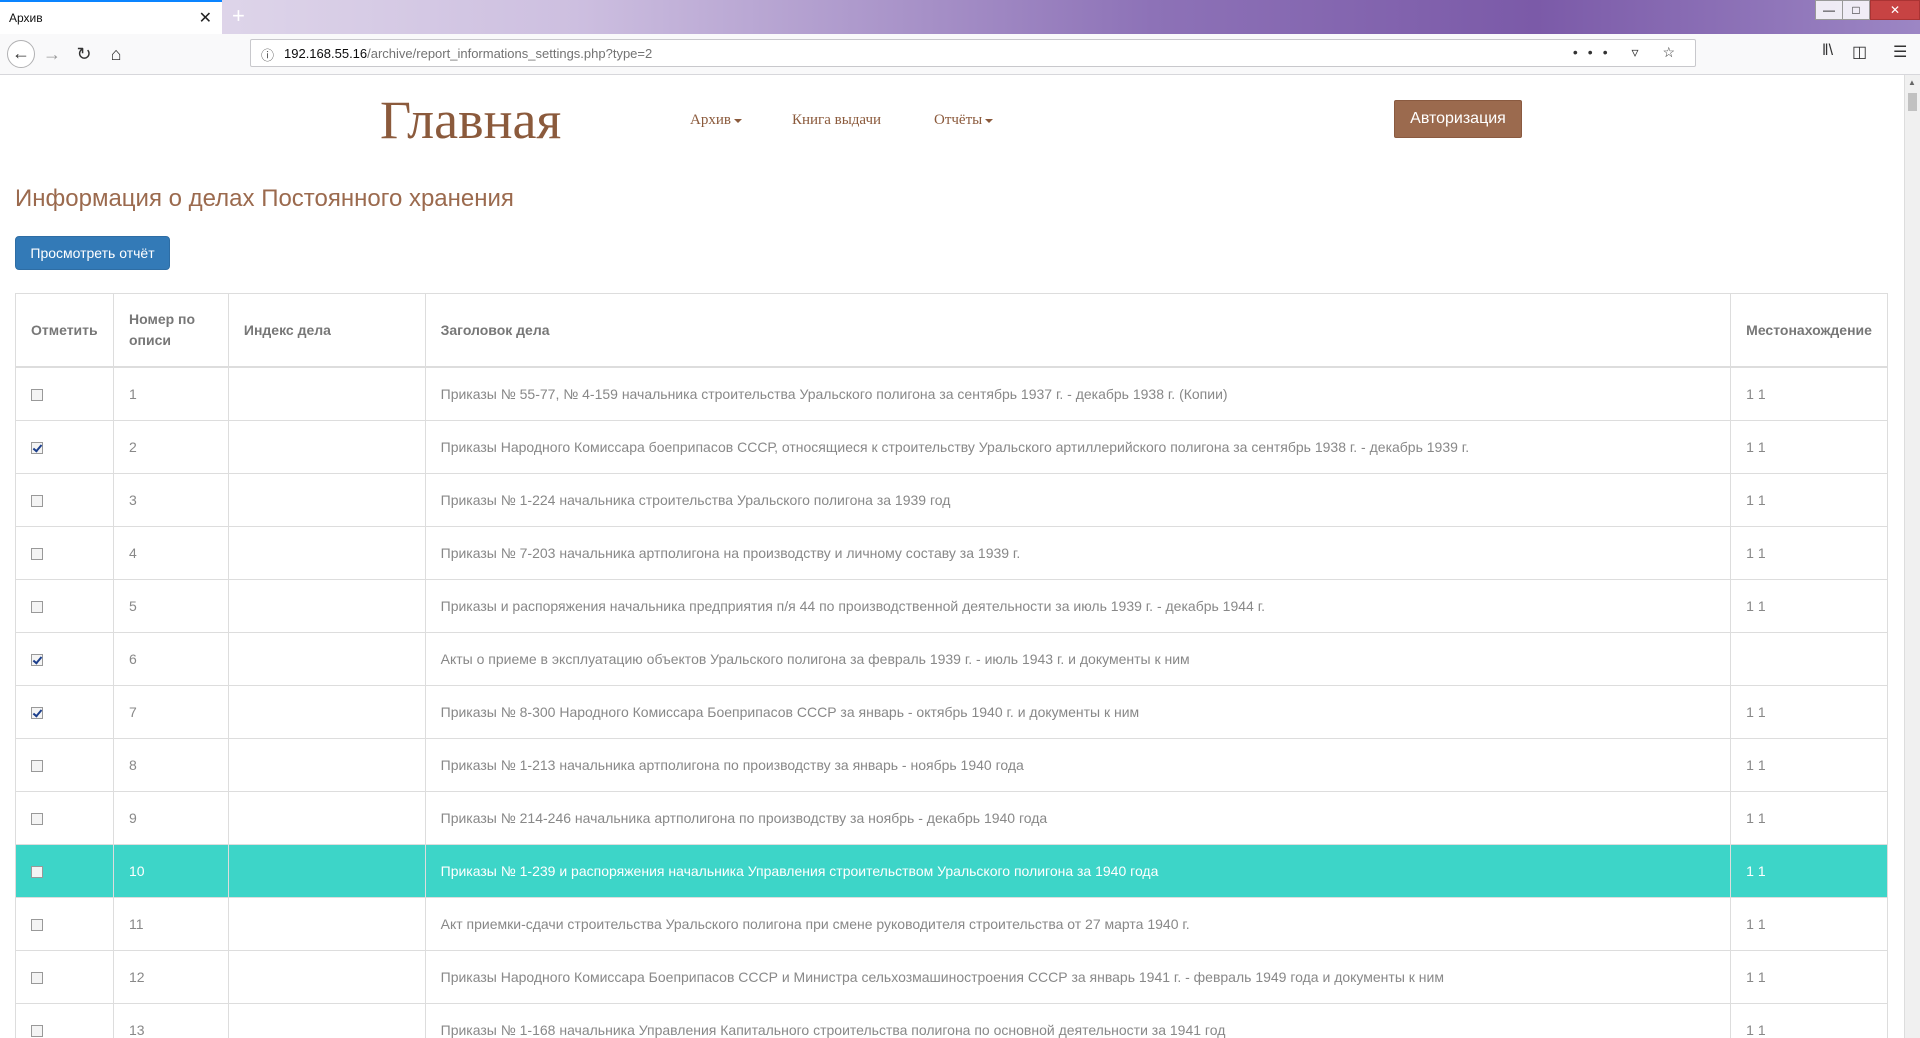 This screenshot has width=1920, height=1038. Describe the element at coordinates (92, 253) in the screenshot. I see `view-report-button: Просмотреть отчёт` at that location.